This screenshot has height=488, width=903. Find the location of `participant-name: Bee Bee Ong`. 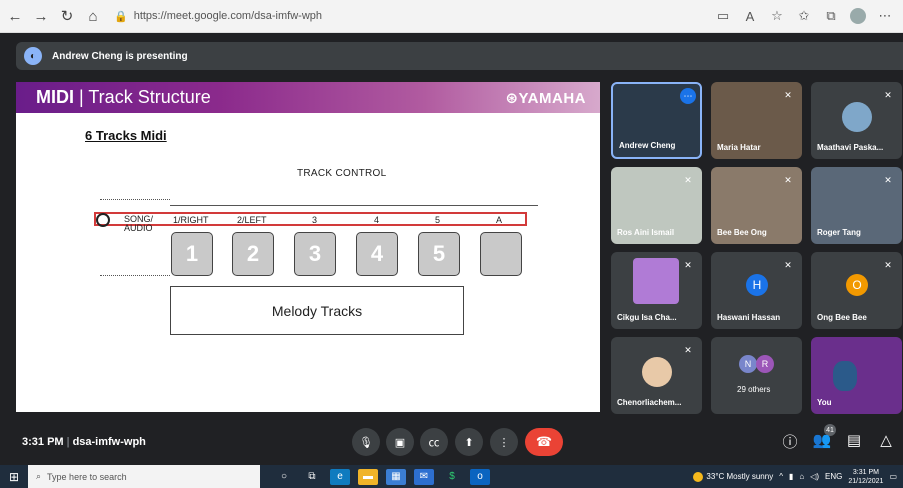

participant-name: Bee Bee Ong is located at coordinates (742, 232).